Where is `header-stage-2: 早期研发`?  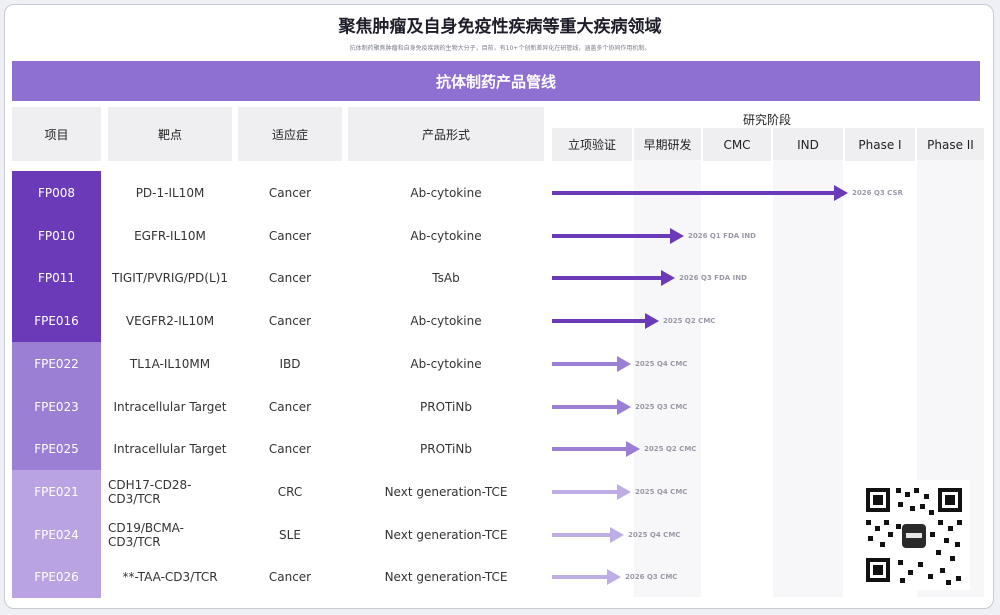
header-stage-2: 早期研发 is located at coordinates (667, 144).